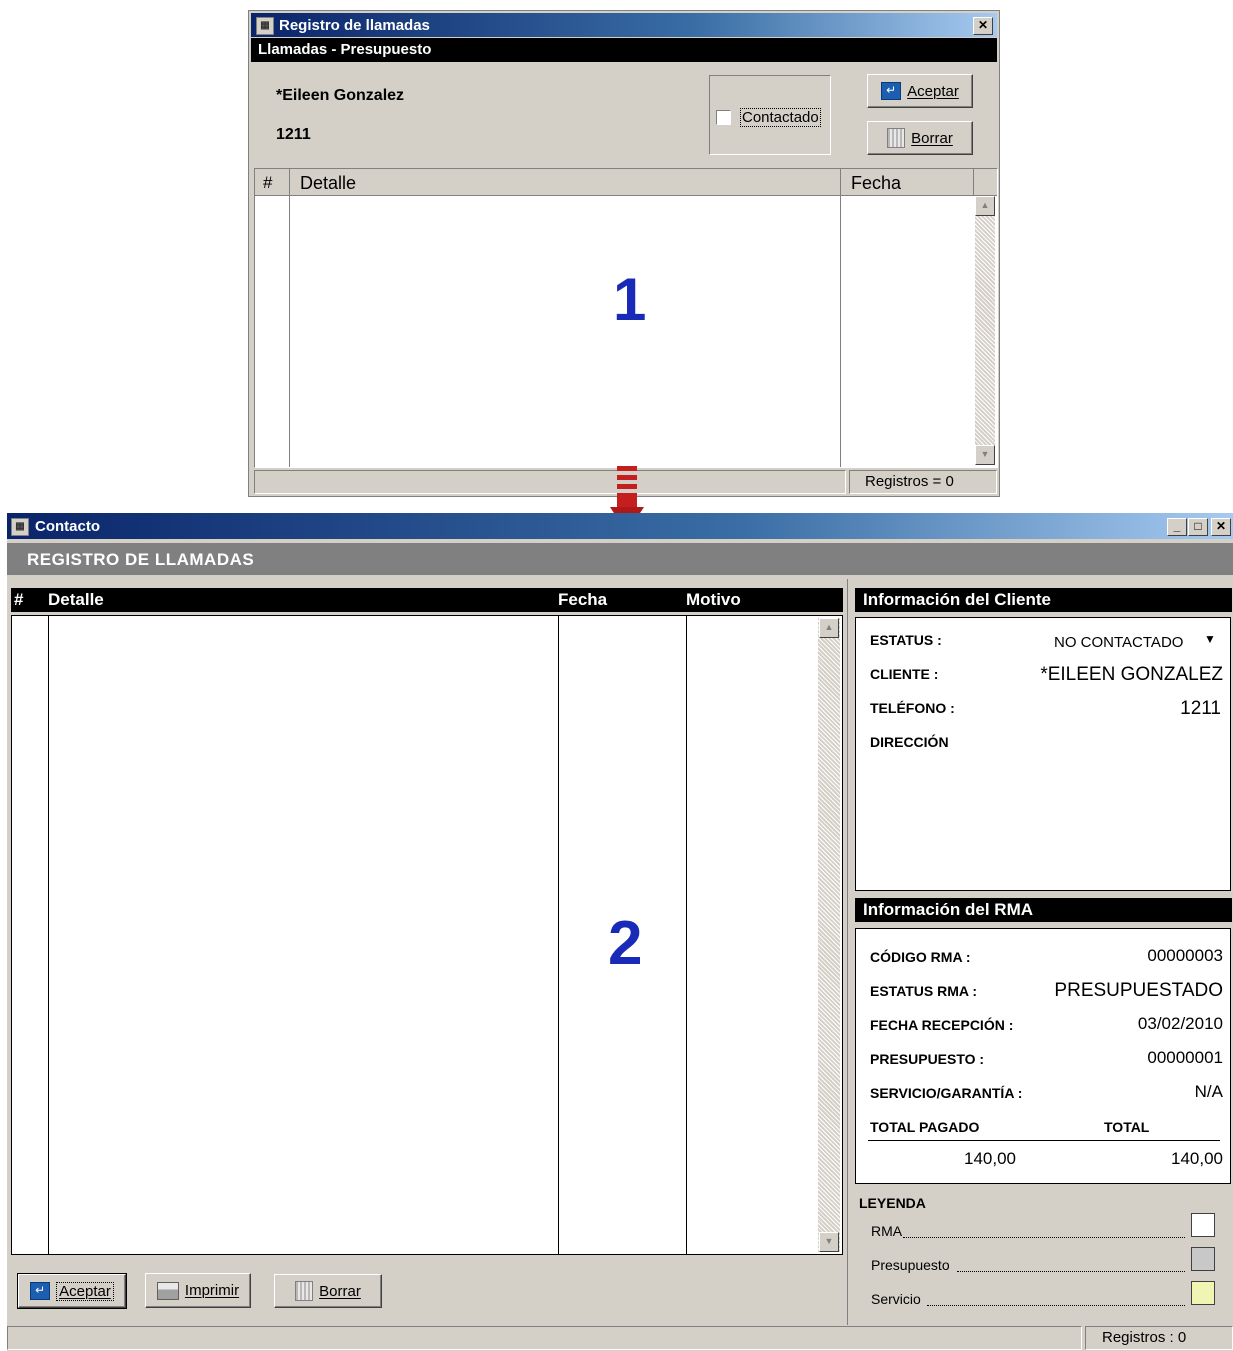 Image resolution: width=1233 pixels, height=1351 pixels. I want to click on address-label: DIRECCIÓN, so click(909, 742).